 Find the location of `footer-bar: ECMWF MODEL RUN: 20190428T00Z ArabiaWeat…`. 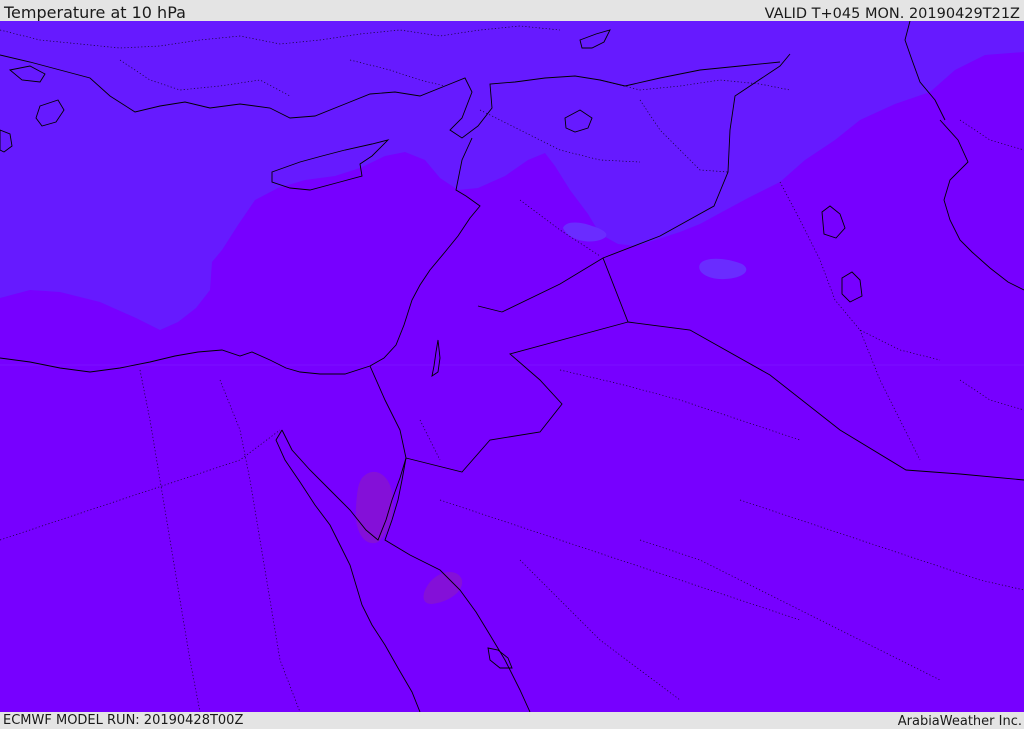

footer-bar: ECMWF MODEL RUN: 20190428T00Z ArabiaWeat… is located at coordinates (512, 720).